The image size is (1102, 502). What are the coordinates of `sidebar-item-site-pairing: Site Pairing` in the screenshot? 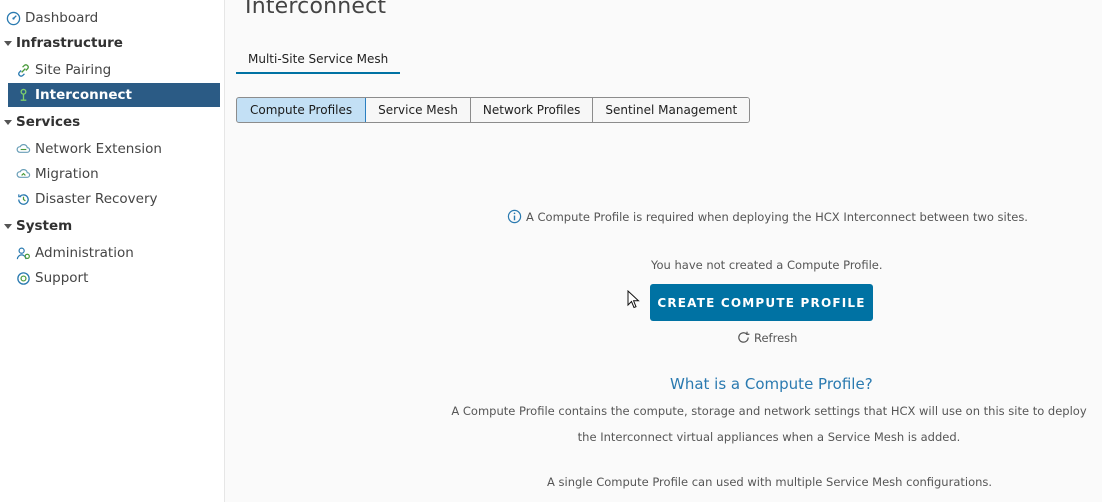 It's located at (63, 70).